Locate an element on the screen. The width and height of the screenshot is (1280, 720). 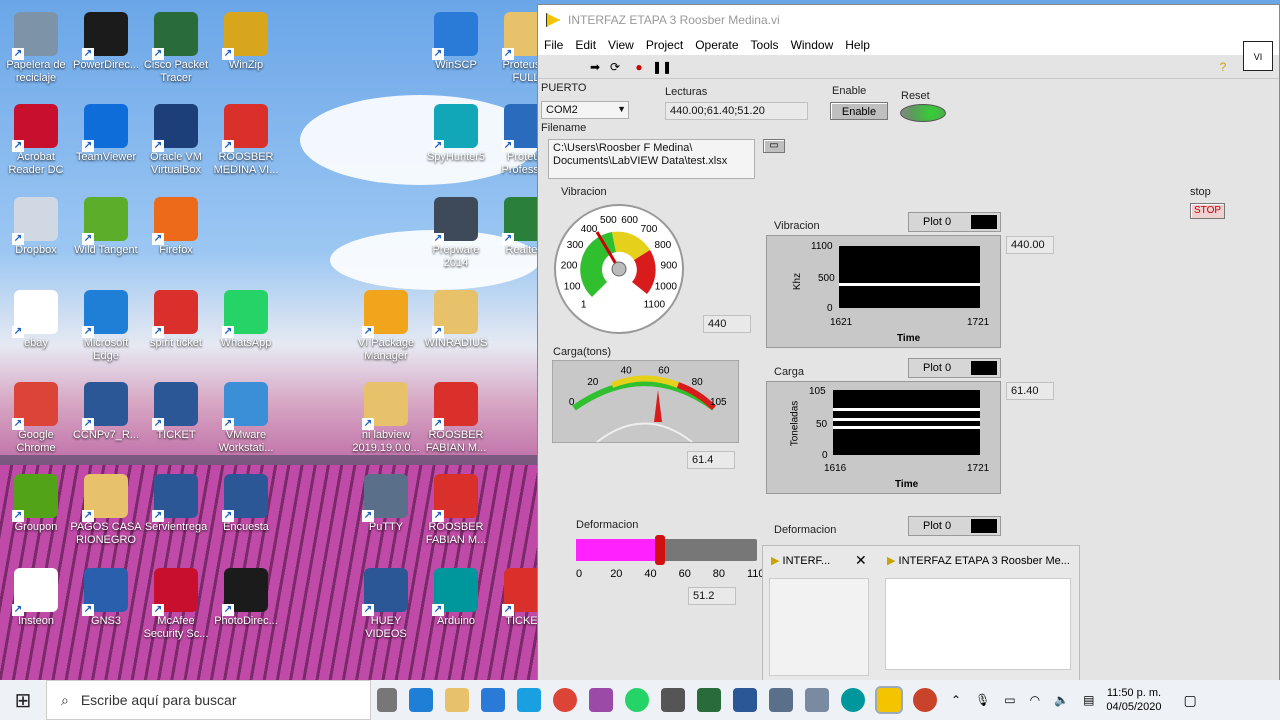
wifi-icon: ◠ is located at coordinates (1035, 700).